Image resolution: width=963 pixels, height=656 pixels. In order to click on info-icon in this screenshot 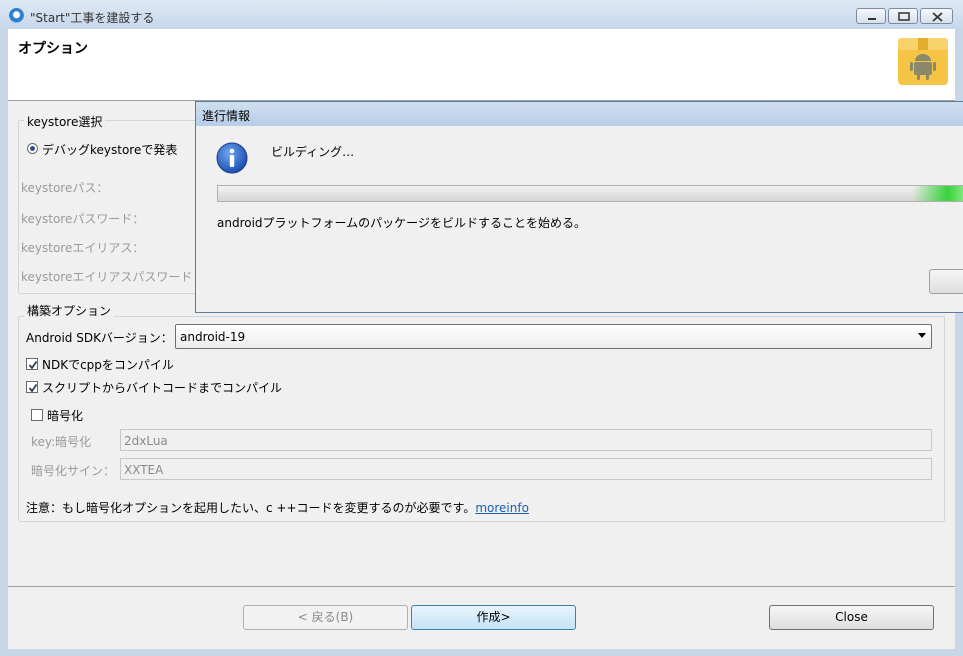, I will do `click(232, 158)`.